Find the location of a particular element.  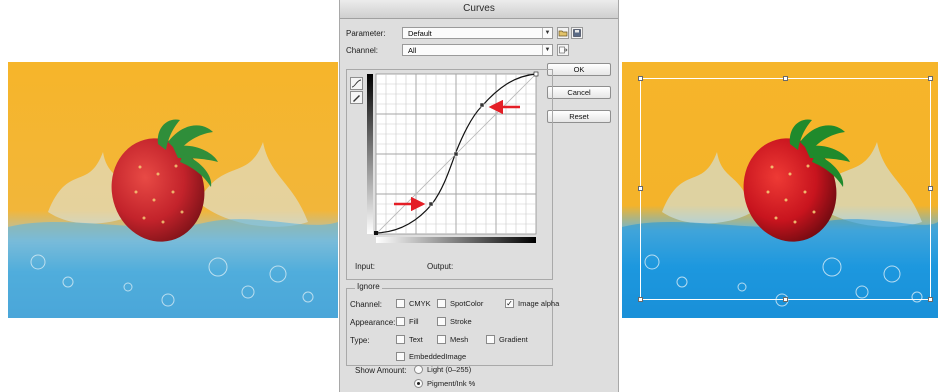

selection-handle-tm is located at coordinates (785, 78).